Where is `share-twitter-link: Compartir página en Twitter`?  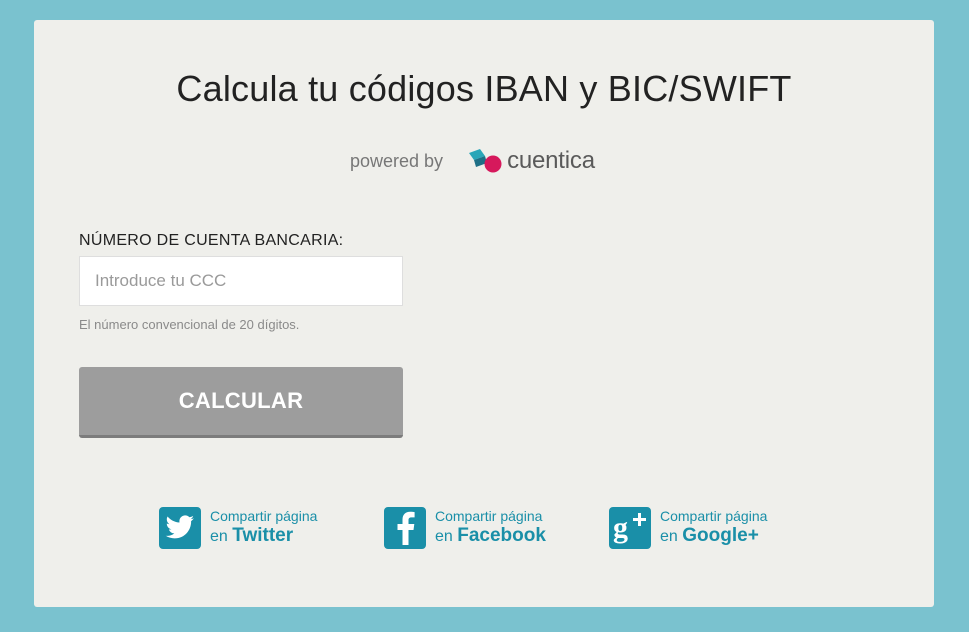
share-twitter-link: Compartir página en Twitter is located at coordinates (238, 528).